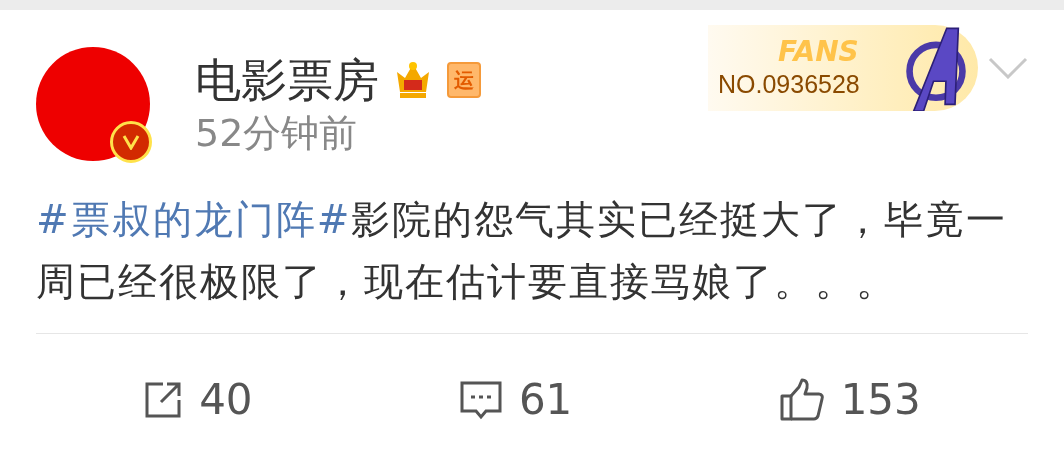 This screenshot has width=1064, height=449. I want to click on comment-icon, so click(480, 399).